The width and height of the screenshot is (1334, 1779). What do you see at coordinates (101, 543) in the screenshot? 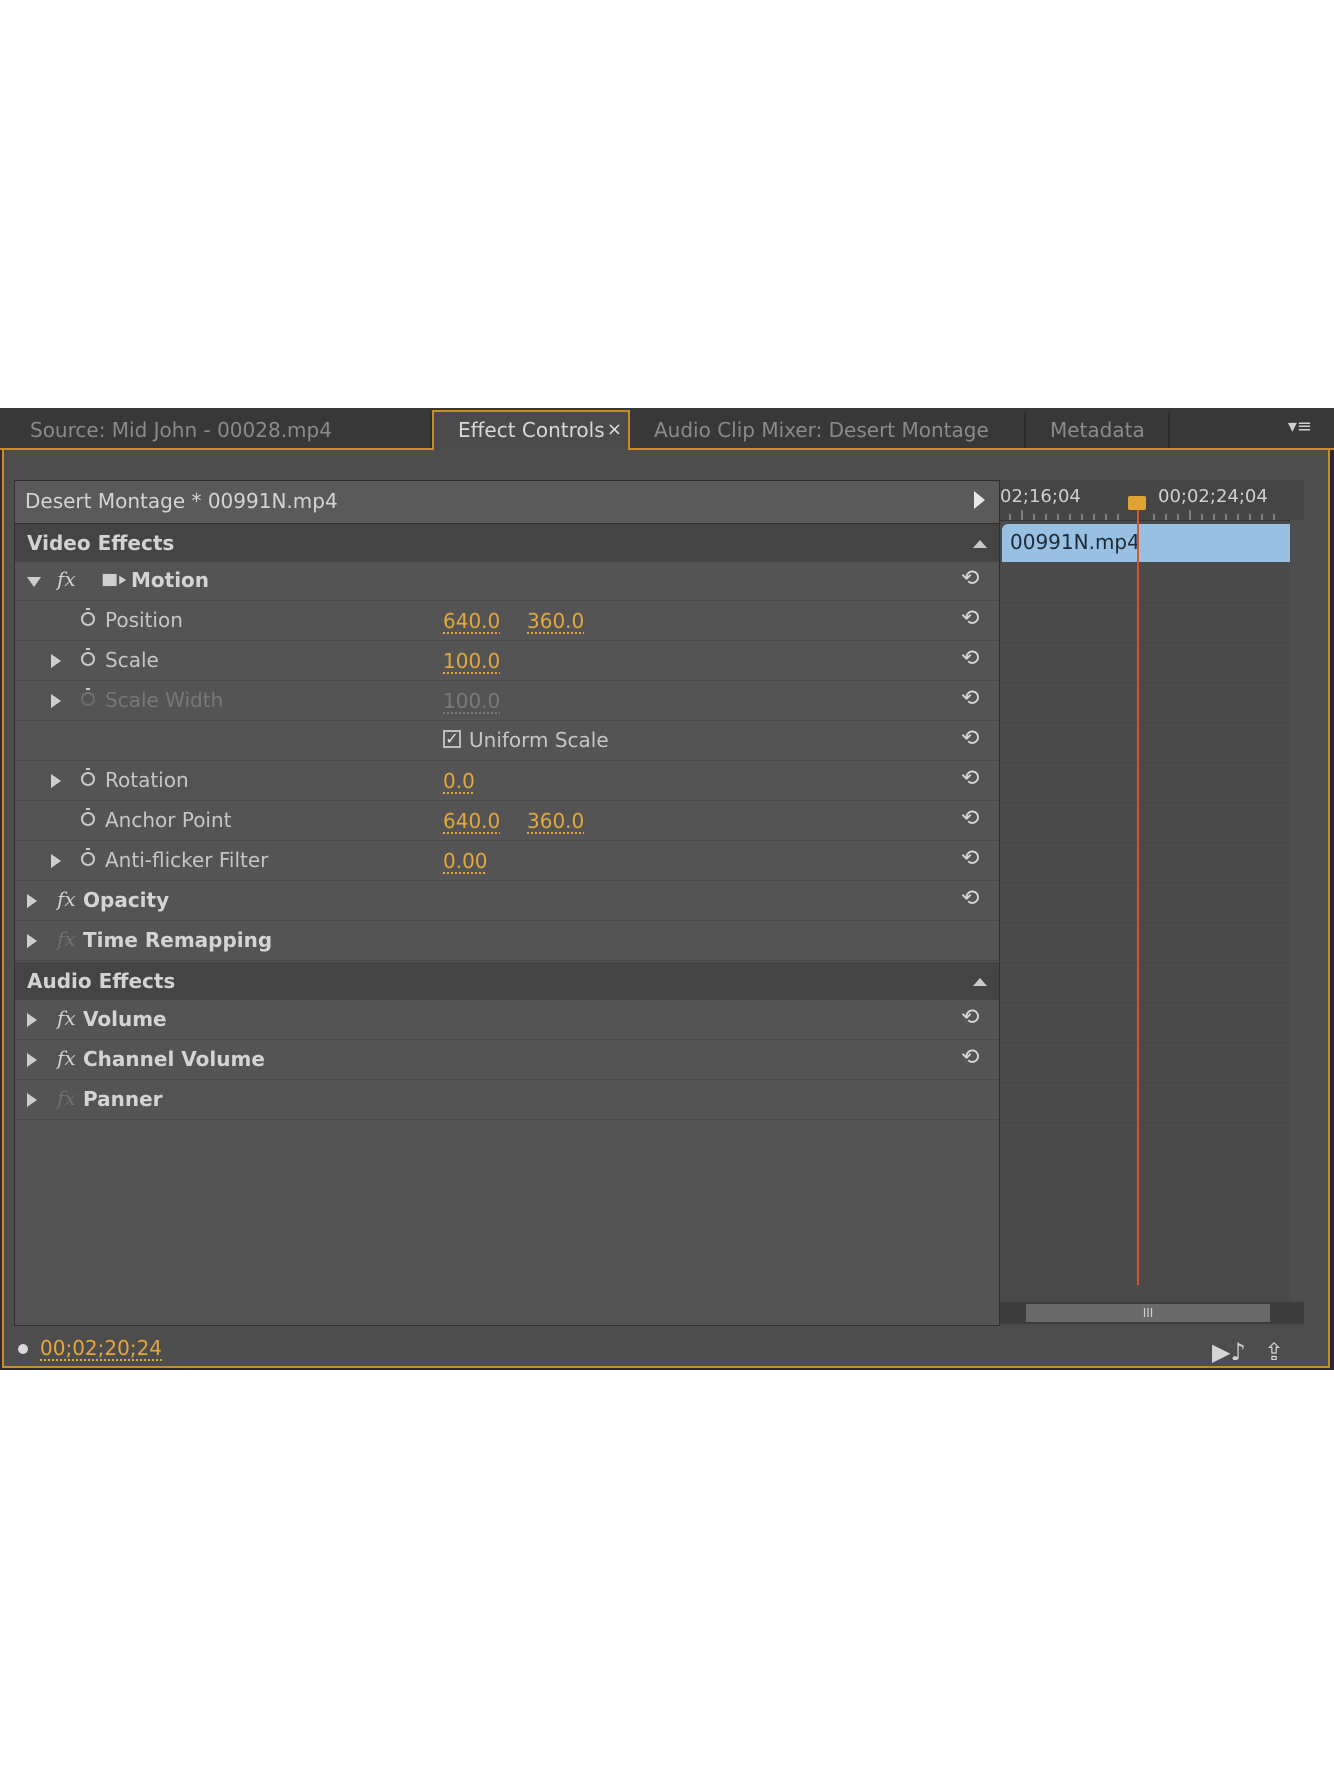
I see `video-effects-title: Video Effects` at bounding box center [101, 543].